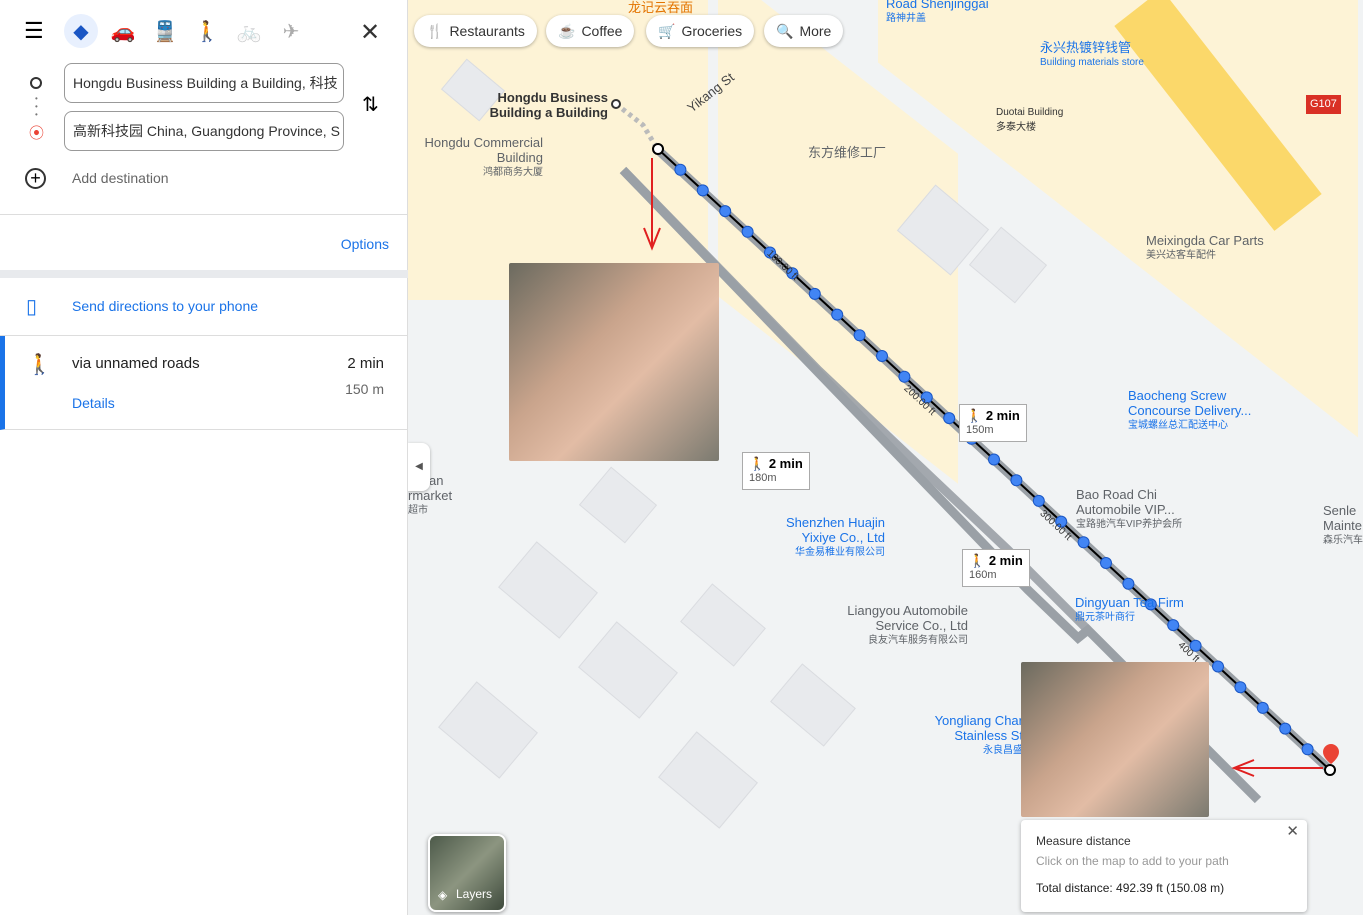 The height and width of the screenshot is (915, 1363). Describe the element at coordinates (1205, 248) in the screenshot. I see `map-label: Meixingda Car Parts 美兴达客车配件` at that location.